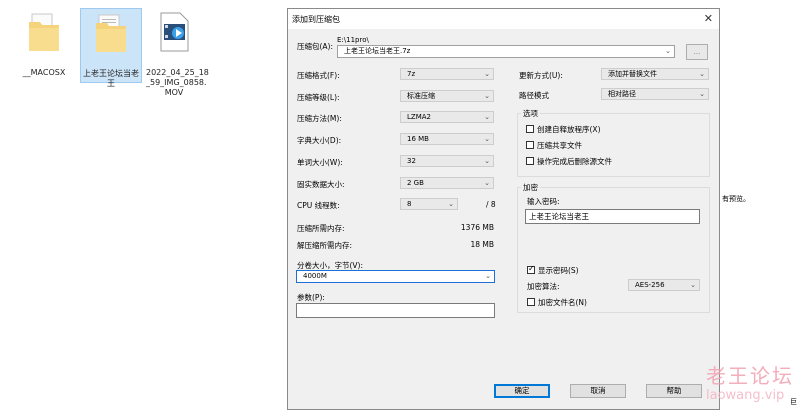 This screenshot has height=411, width=800. What do you see at coordinates (632, 74) in the screenshot?
I see `update-mode-value: 添加并替换文件` at bounding box center [632, 74].